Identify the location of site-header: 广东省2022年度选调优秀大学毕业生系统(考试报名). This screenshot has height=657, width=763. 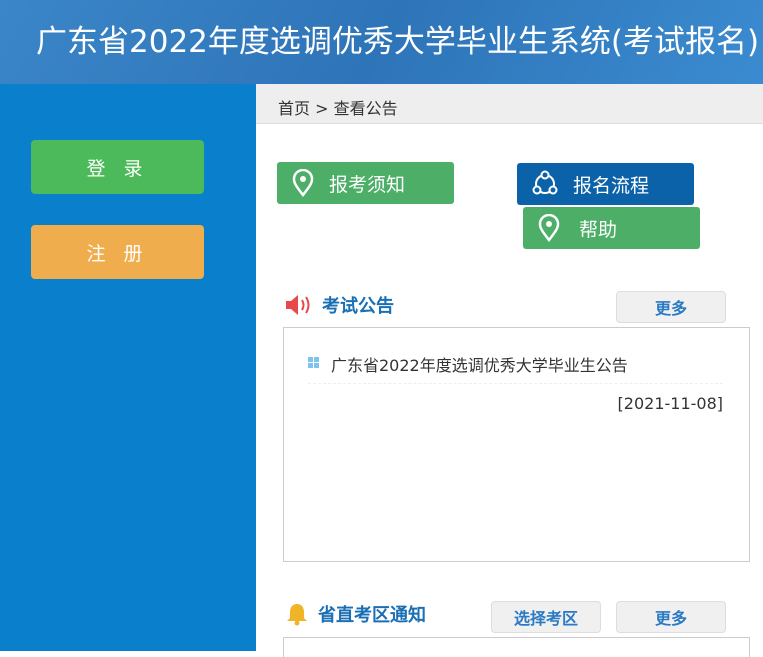
(381, 42).